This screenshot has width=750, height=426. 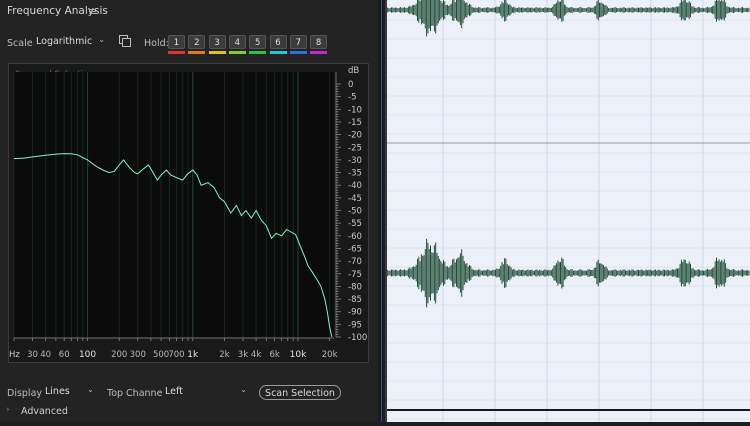 I want to click on db-tick-label: -80, so click(x=355, y=287).